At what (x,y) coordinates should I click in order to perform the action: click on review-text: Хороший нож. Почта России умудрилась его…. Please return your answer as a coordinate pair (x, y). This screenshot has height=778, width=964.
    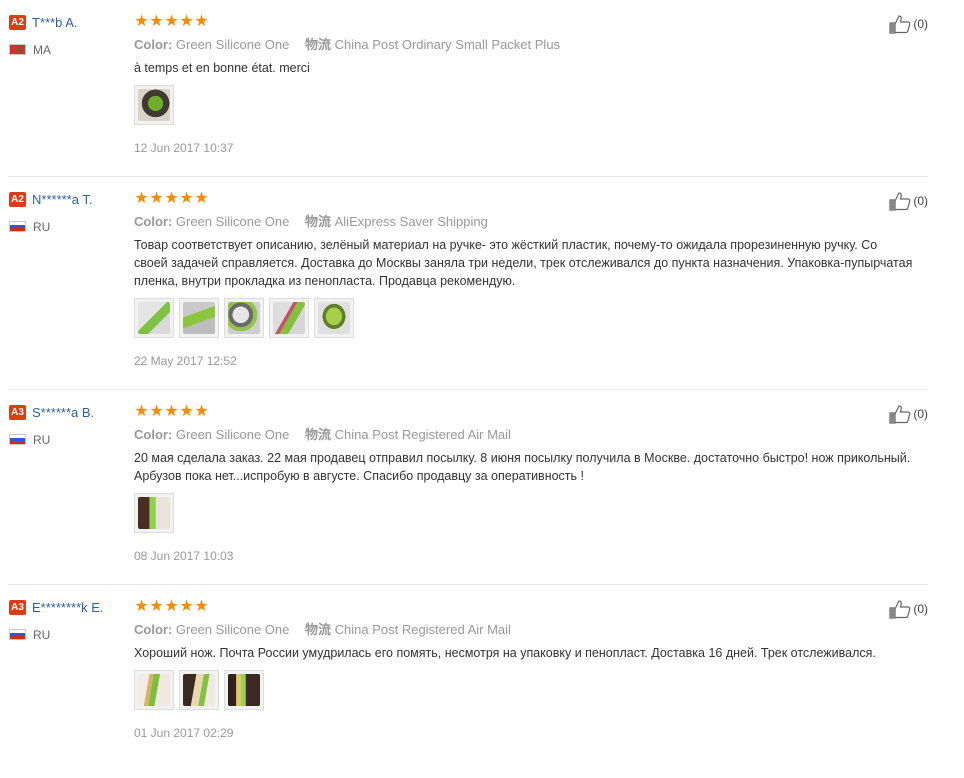
    Looking at the image, I should click on (505, 653).